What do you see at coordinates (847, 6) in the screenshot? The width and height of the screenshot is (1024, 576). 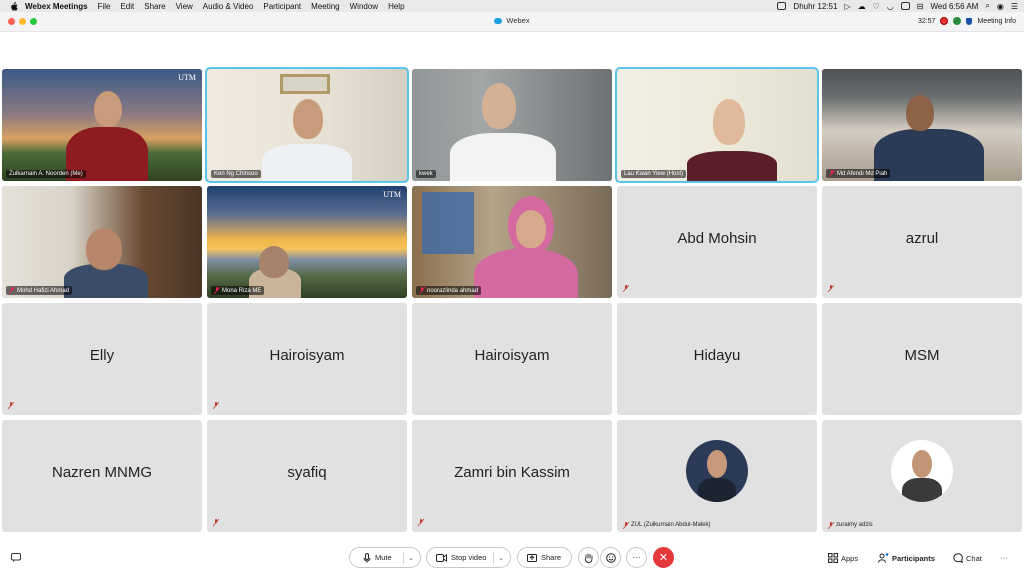 I see `play-icon: ▷` at bounding box center [847, 6].